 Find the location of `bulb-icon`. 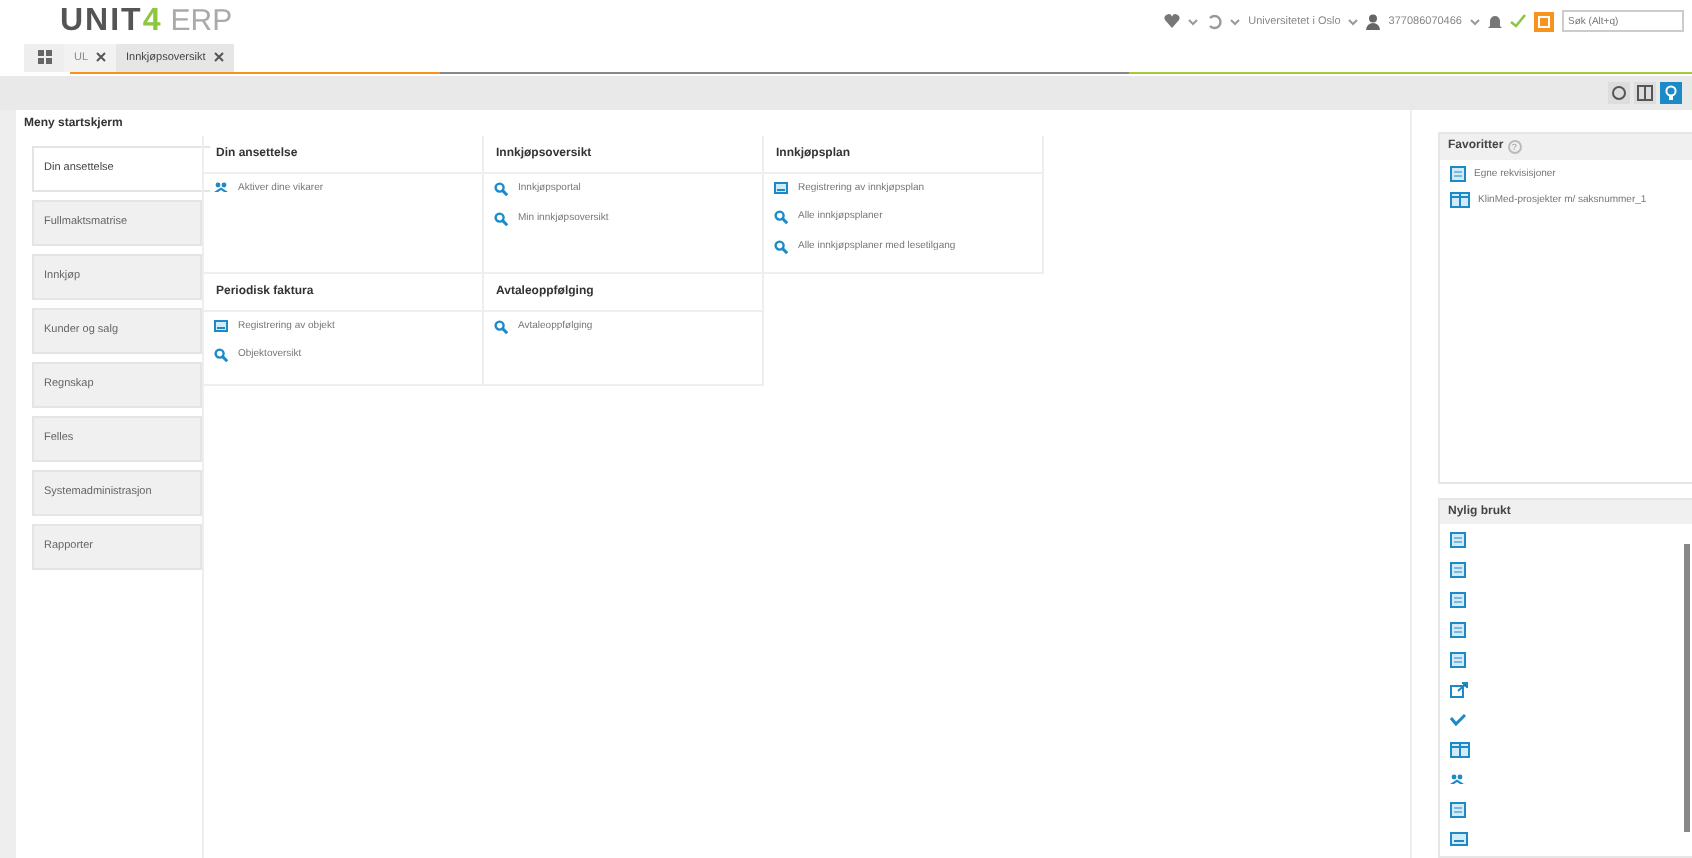

bulb-icon is located at coordinates (1671, 93).